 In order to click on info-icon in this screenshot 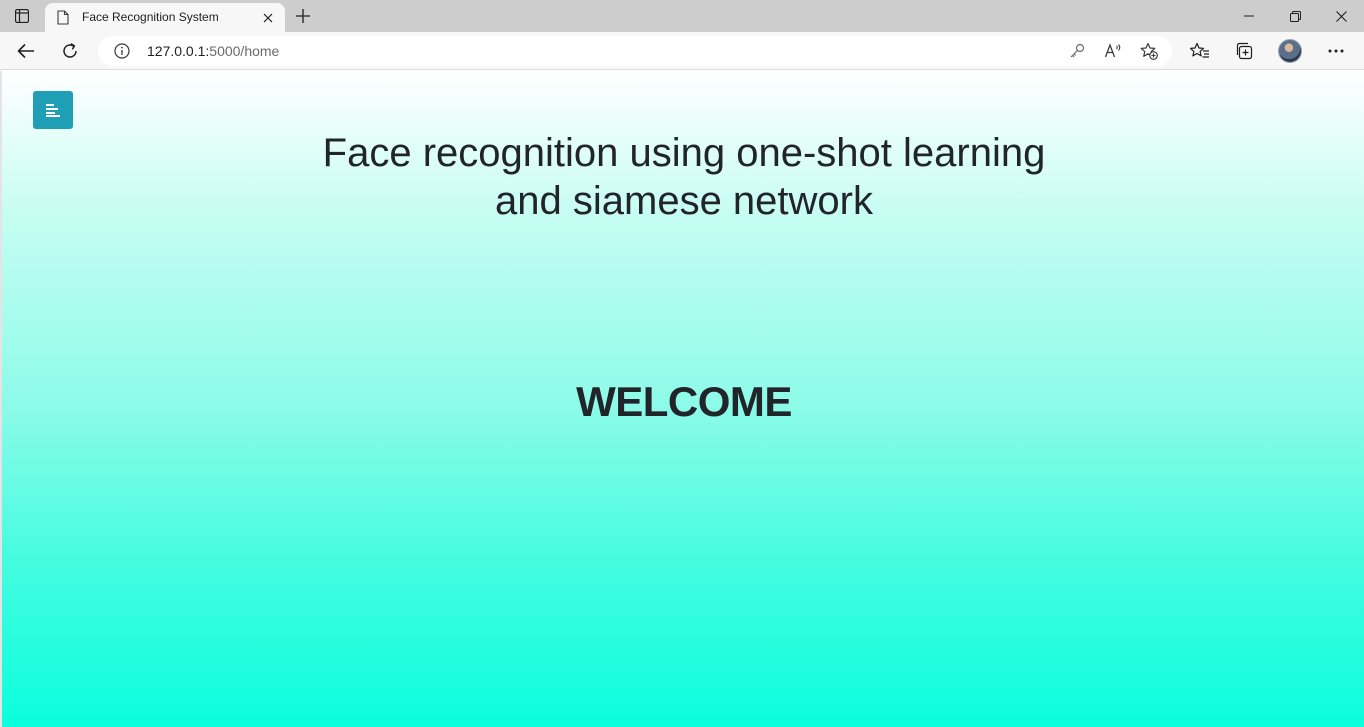, I will do `click(122, 51)`.